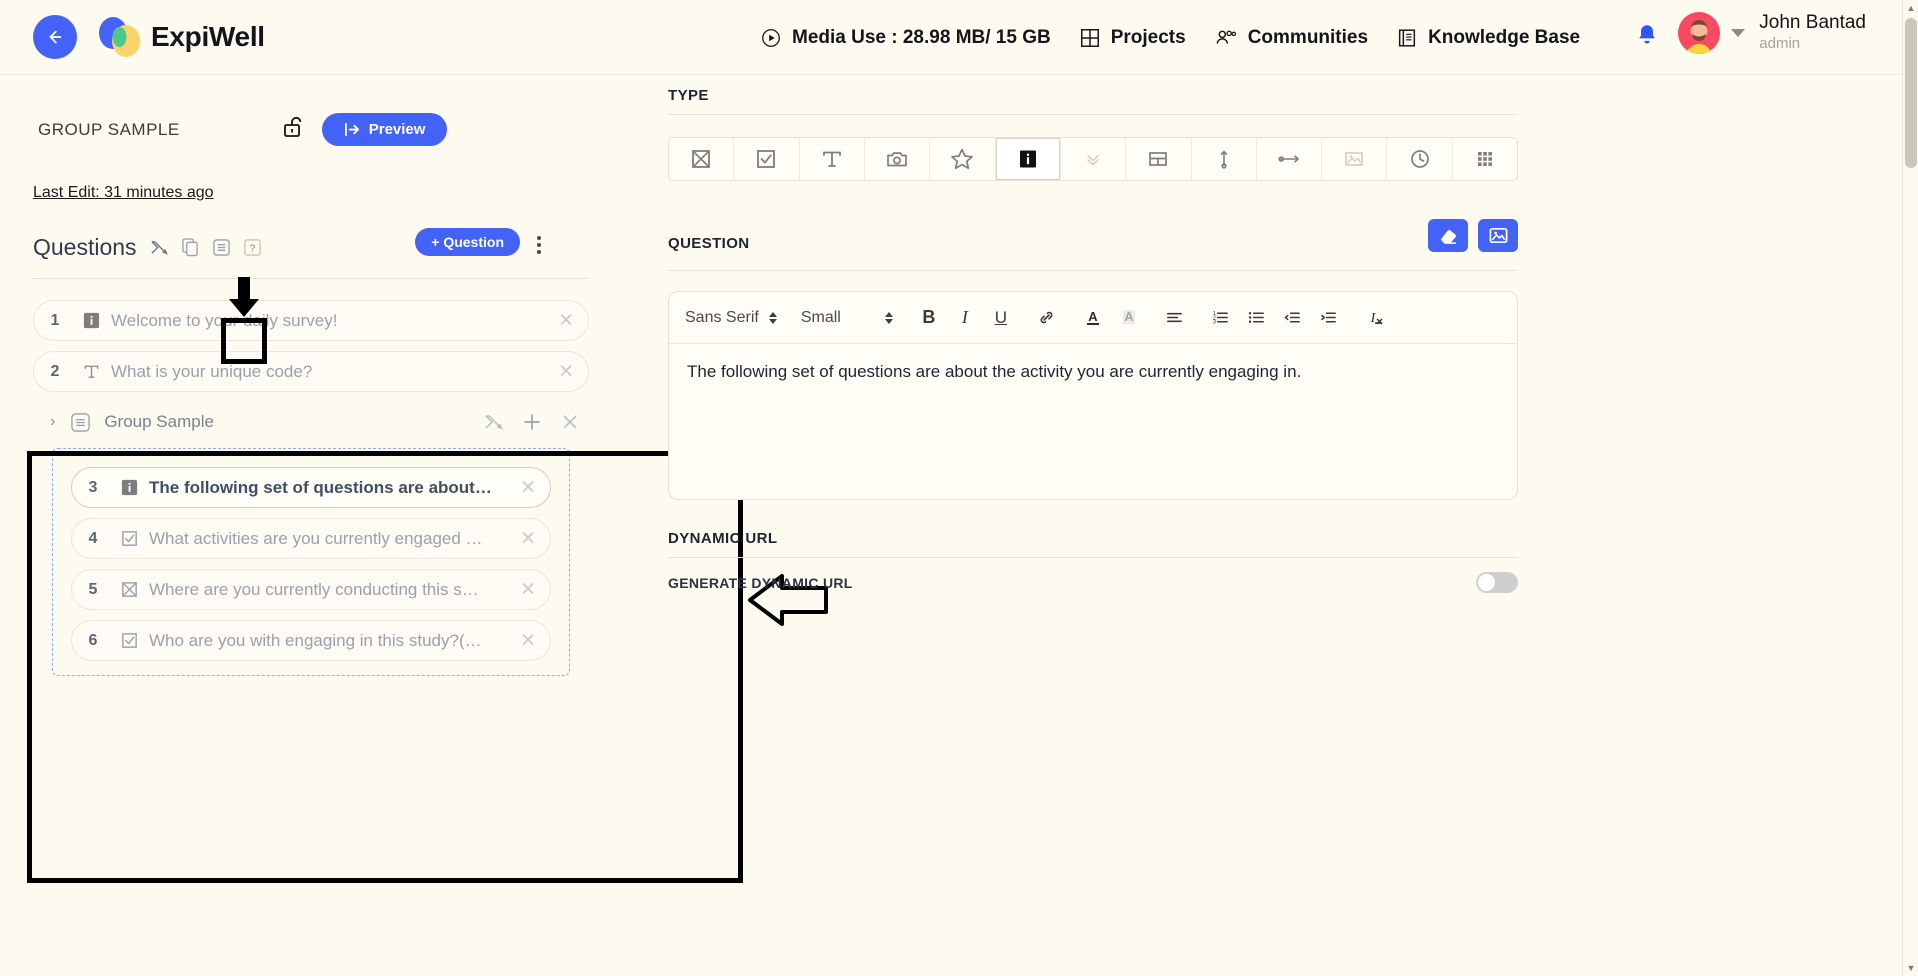 The height and width of the screenshot is (976, 1918). What do you see at coordinates (929, 317) in the screenshot?
I see `bold-icon: B` at bounding box center [929, 317].